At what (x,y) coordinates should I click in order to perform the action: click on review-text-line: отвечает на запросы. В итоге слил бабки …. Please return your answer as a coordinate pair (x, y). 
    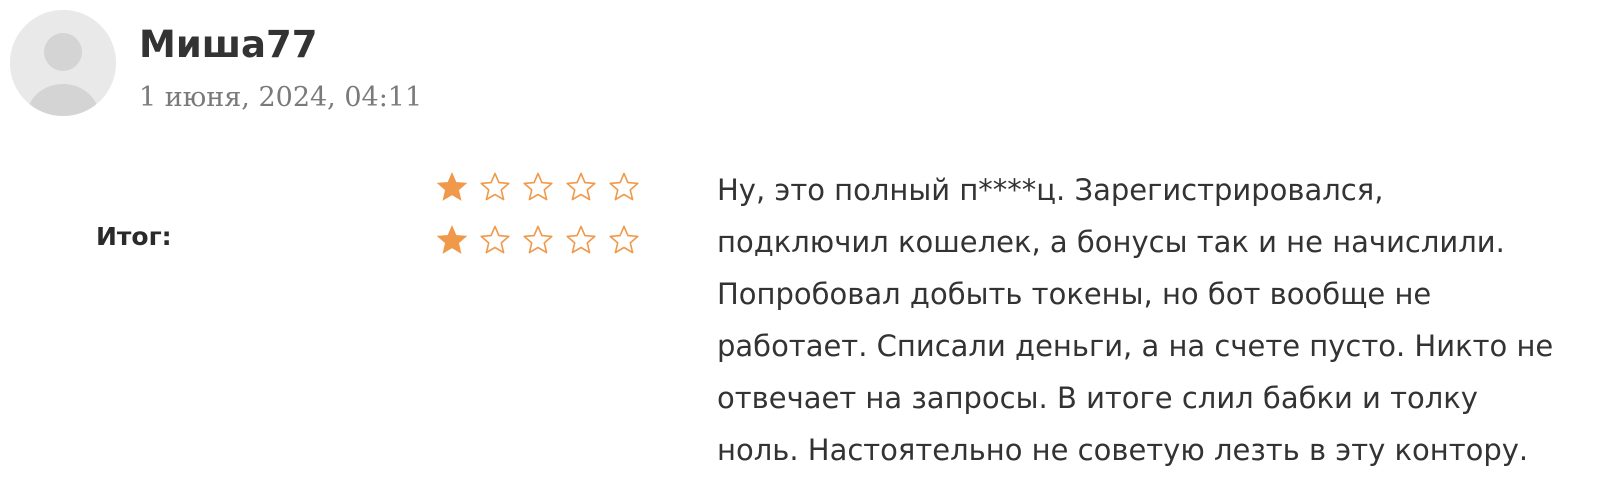
    Looking at the image, I should click on (1097, 398).